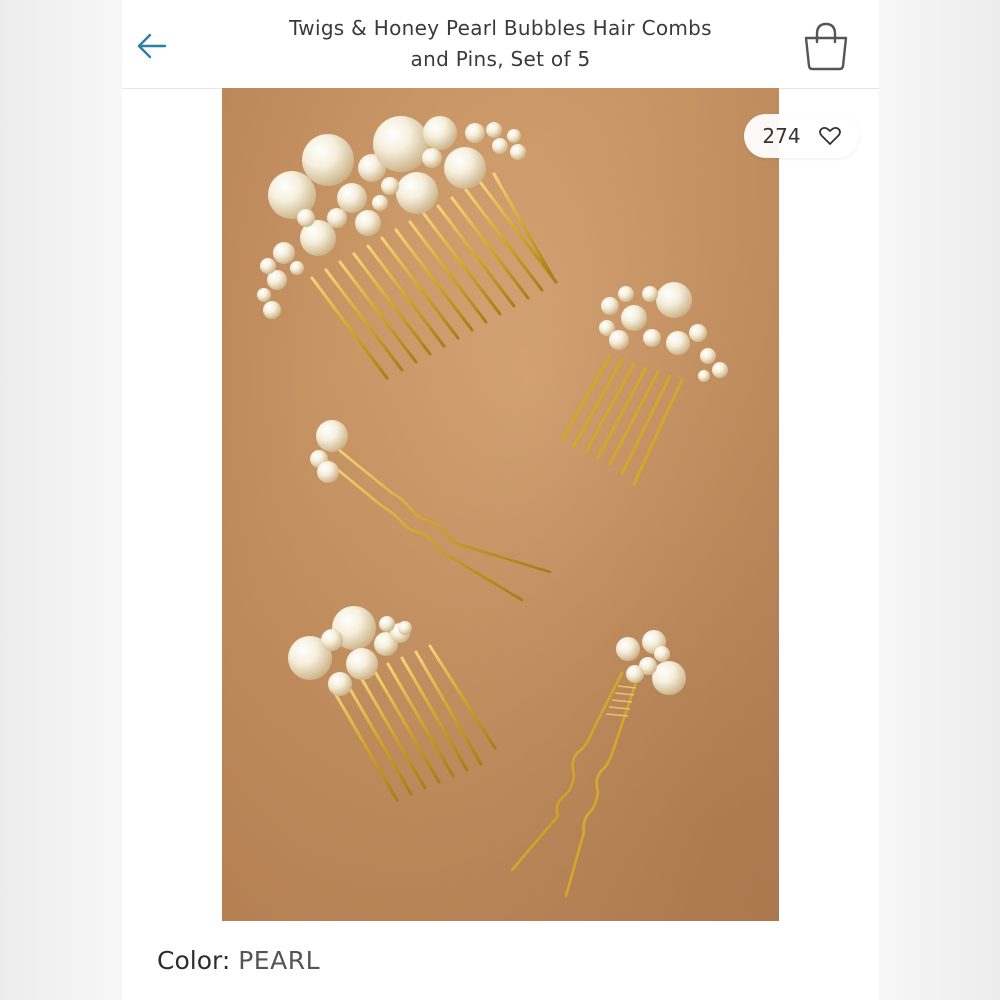  What do you see at coordinates (781, 136) in the screenshot?
I see `likes-count: 274` at bounding box center [781, 136].